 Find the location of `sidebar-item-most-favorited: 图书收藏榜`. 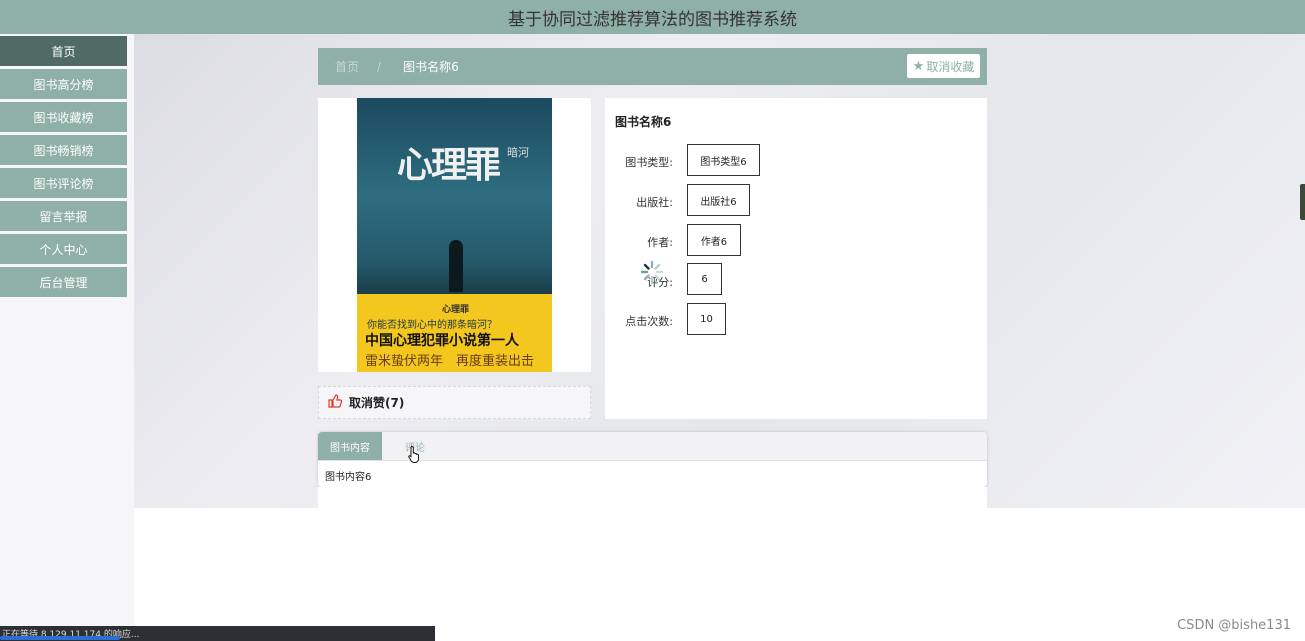

sidebar-item-most-favorited: 图书收藏榜 is located at coordinates (63, 117).